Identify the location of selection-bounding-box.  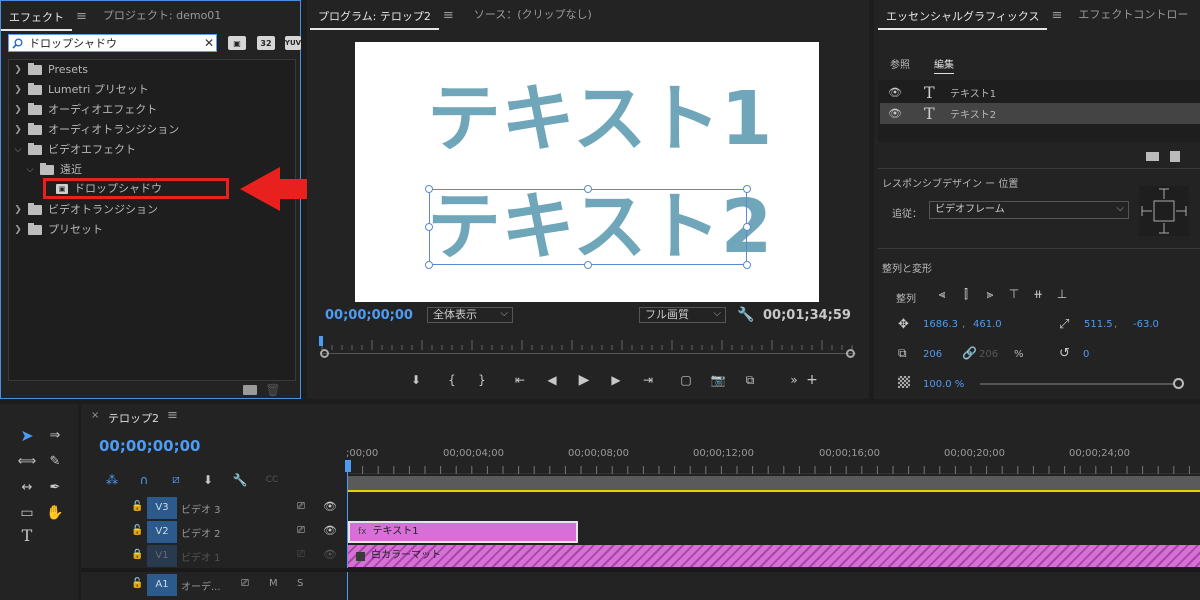
(588, 227).